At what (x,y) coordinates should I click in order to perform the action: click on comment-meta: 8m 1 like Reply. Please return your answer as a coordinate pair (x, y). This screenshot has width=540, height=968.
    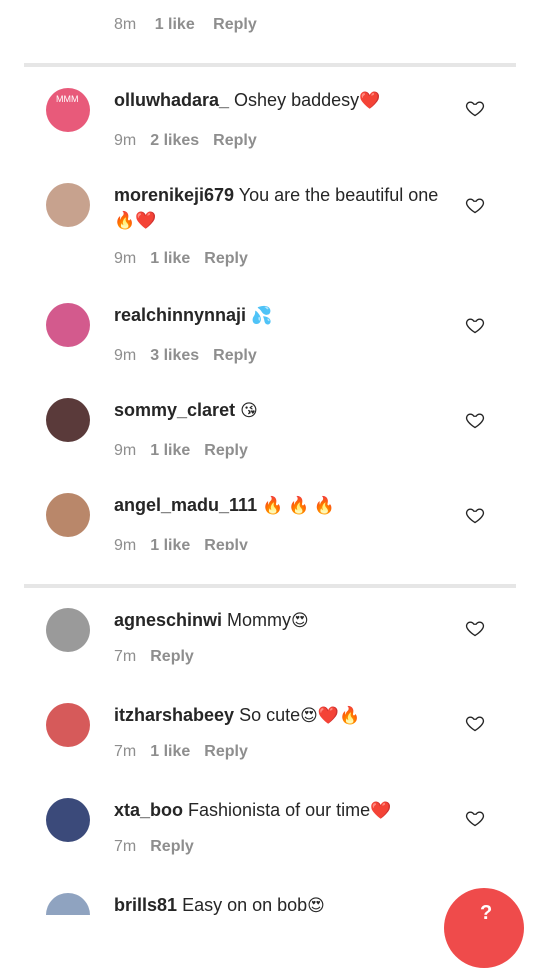
    Looking at the image, I should click on (192, 25).